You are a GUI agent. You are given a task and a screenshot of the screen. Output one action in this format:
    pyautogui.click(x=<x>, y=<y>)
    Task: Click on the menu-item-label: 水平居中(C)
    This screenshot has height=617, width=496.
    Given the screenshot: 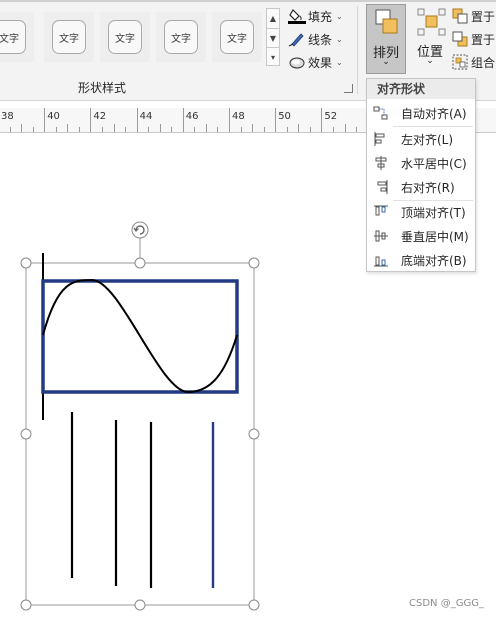 What is the action you would take?
    pyautogui.click(x=434, y=163)
    